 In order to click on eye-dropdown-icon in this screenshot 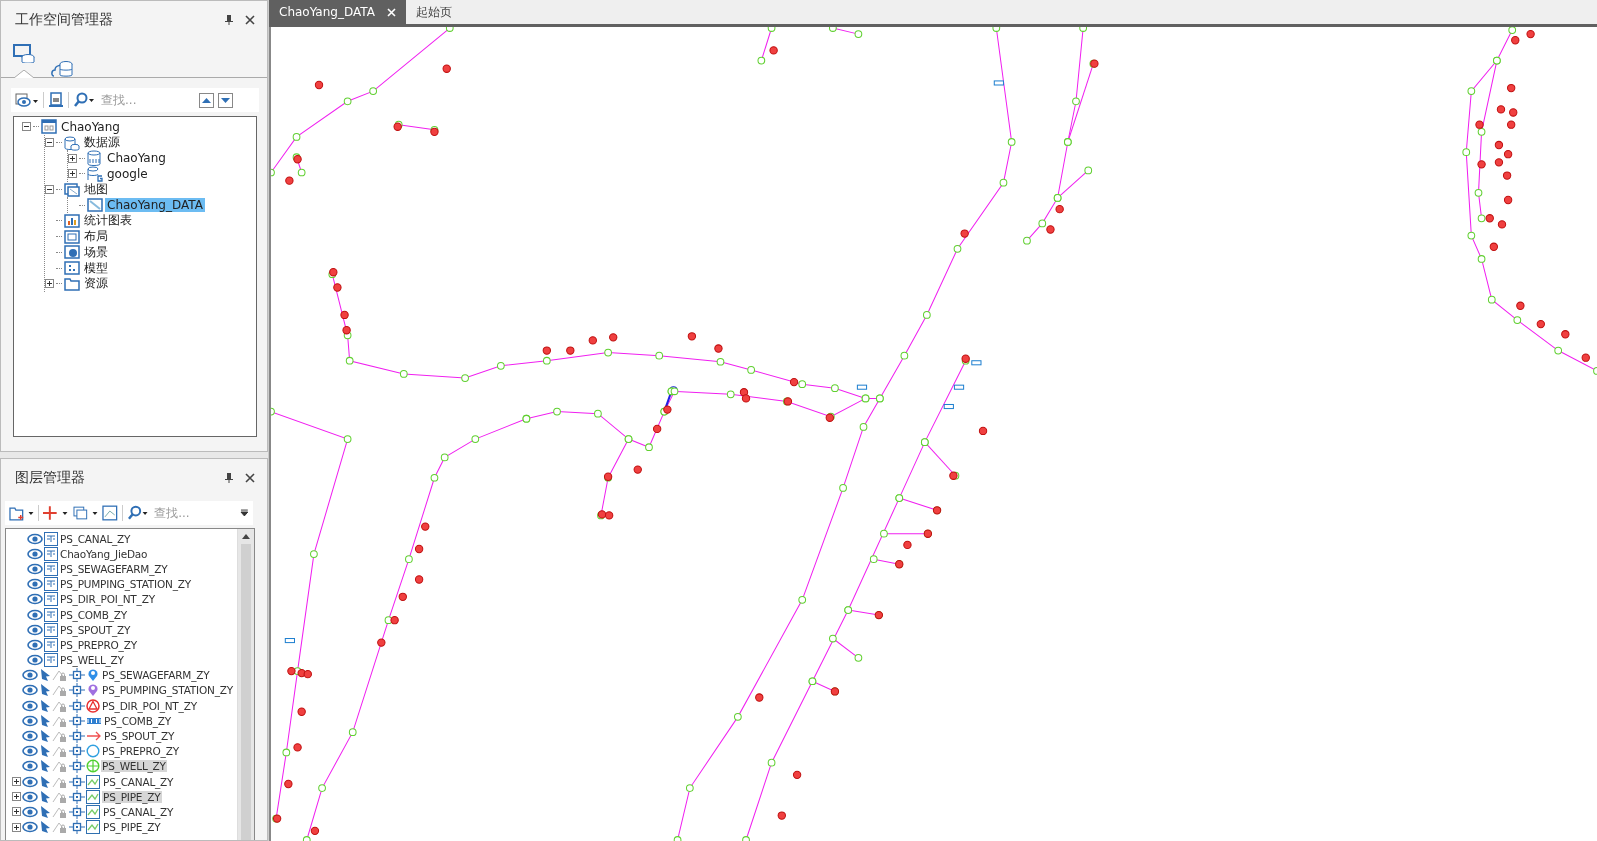, I will do `click(27, 100)`.